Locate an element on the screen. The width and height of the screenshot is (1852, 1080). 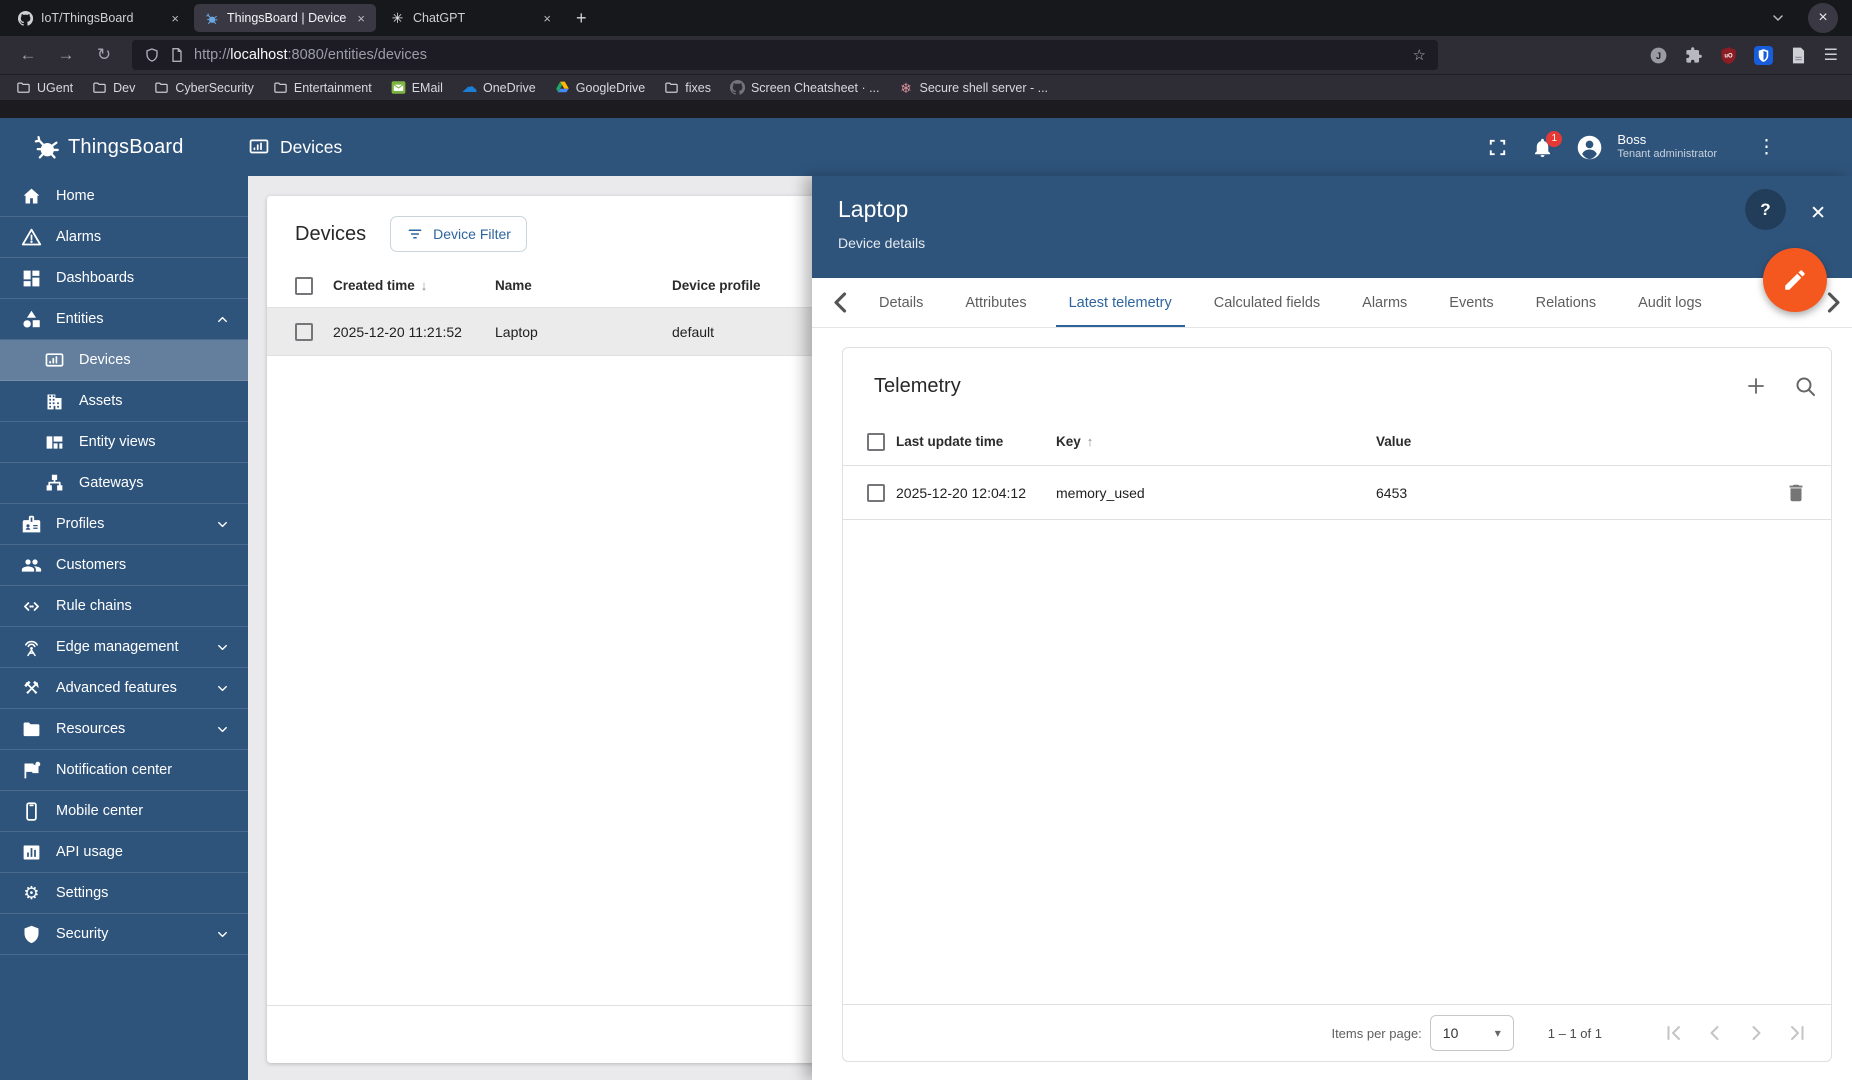
folder-icon is located at coordinates (23, 87).